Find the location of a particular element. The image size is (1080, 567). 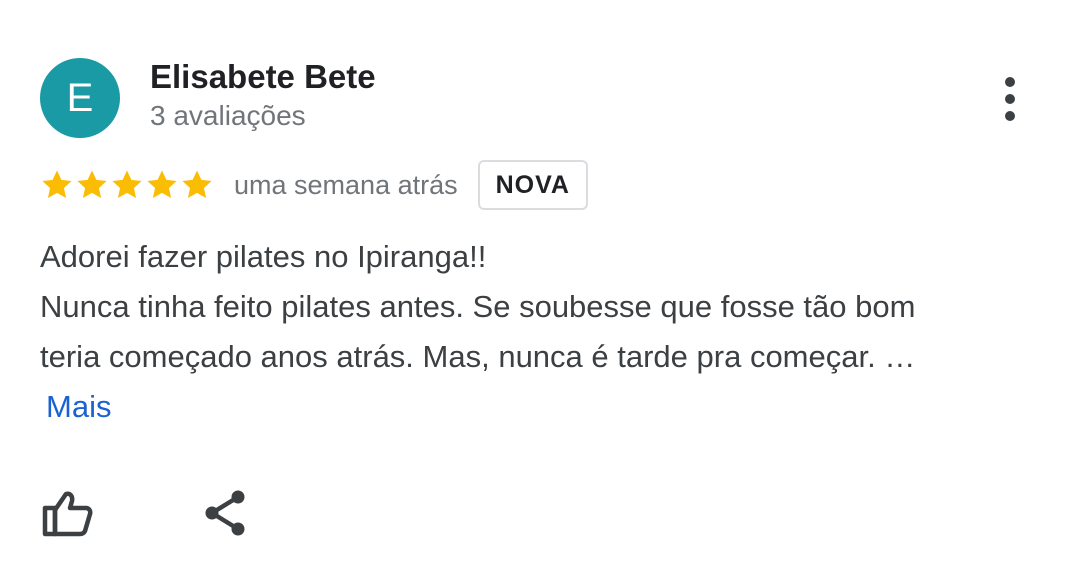

star-rating is located at coordinates (127, 185).